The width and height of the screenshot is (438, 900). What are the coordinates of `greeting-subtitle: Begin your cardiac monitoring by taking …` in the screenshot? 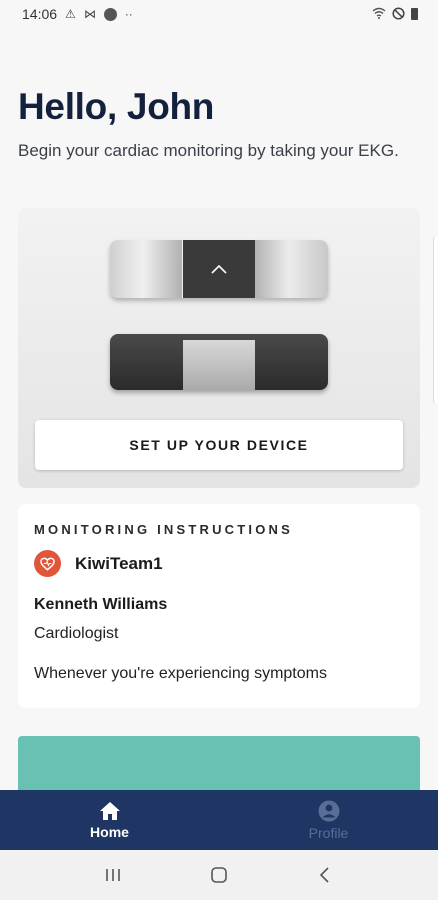 It's located at (208, 150).